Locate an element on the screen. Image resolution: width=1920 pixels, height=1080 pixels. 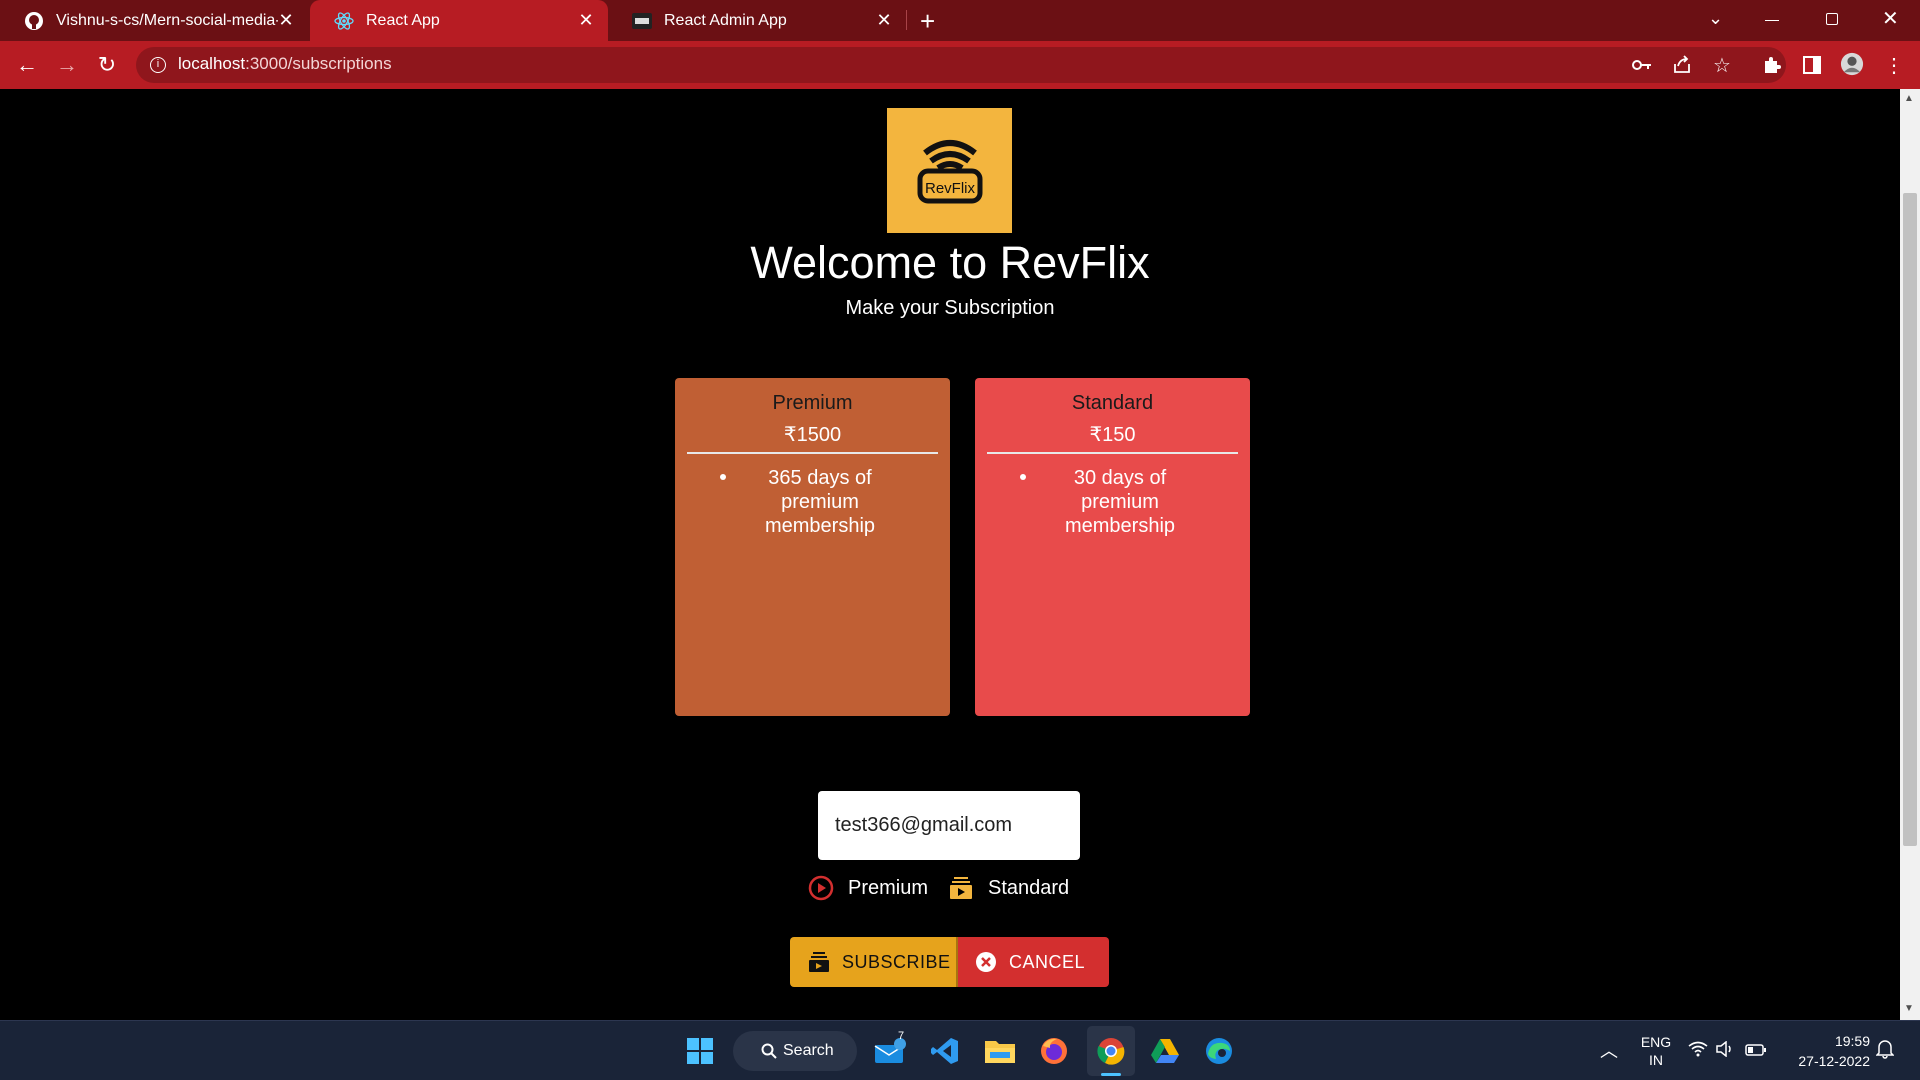
clock-date: 27-12-2022 is located at coordinates (1834, 1061).